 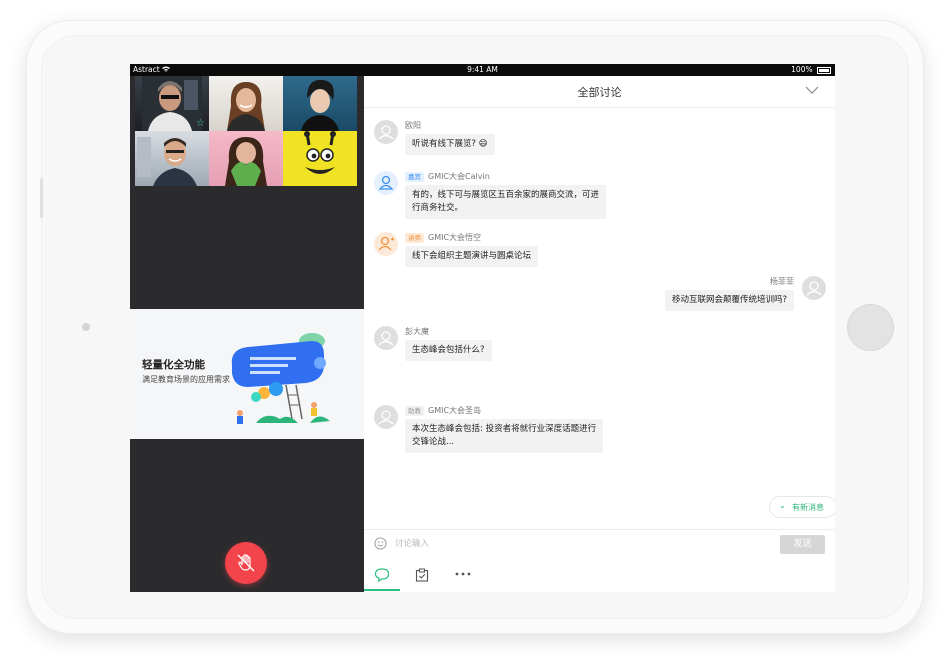 I want to click on chat-message: 杨菲菲 移动互联网会颠覆传统培训吗?, so click(x=599, y=297).